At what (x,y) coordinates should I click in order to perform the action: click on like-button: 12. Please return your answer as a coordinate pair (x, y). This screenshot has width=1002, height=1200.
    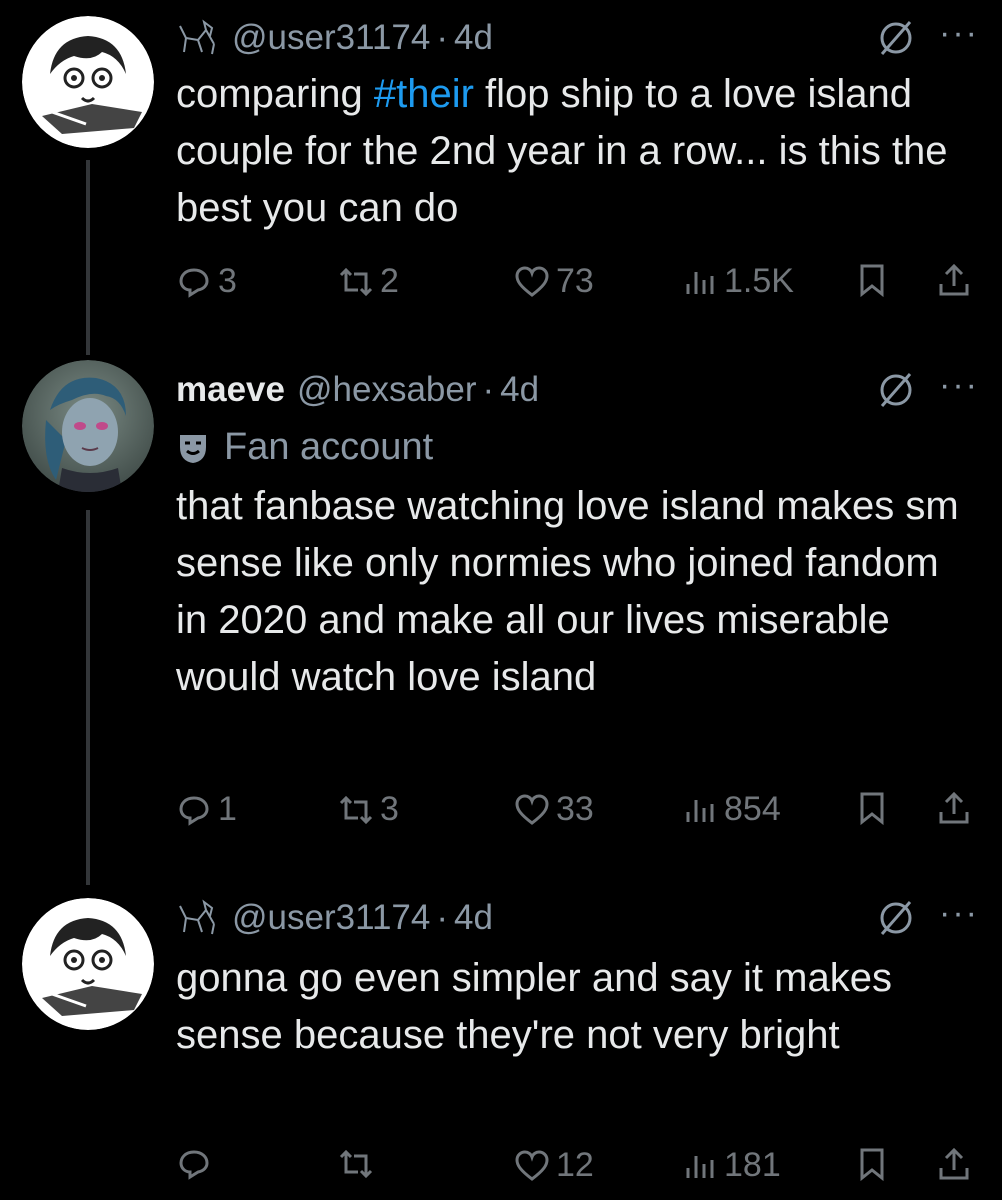
    Looking at the image, I should click on (554, 1165).